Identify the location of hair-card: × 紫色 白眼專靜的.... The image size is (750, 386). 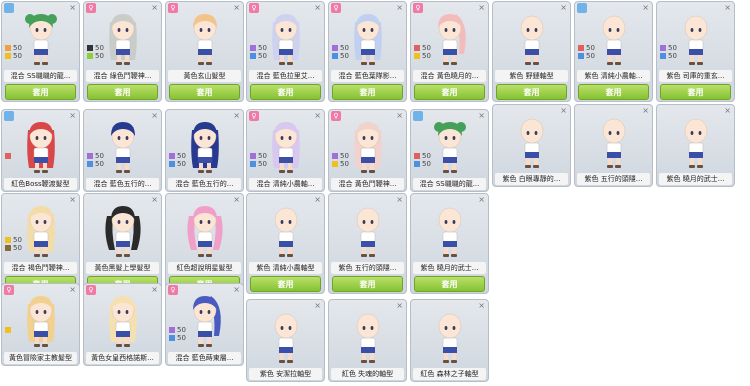
(531, 145).